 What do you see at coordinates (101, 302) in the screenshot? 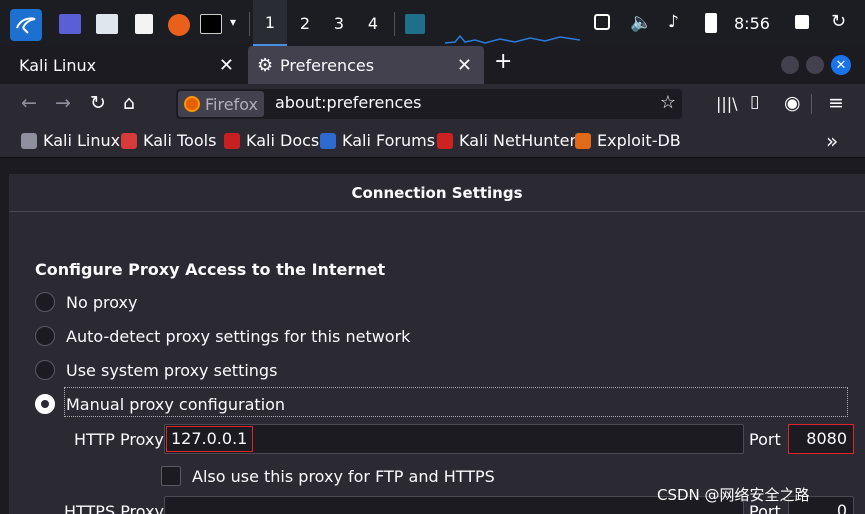
I see `radio-label-no-proxy: No proxy` at bounding box center [101, 302].